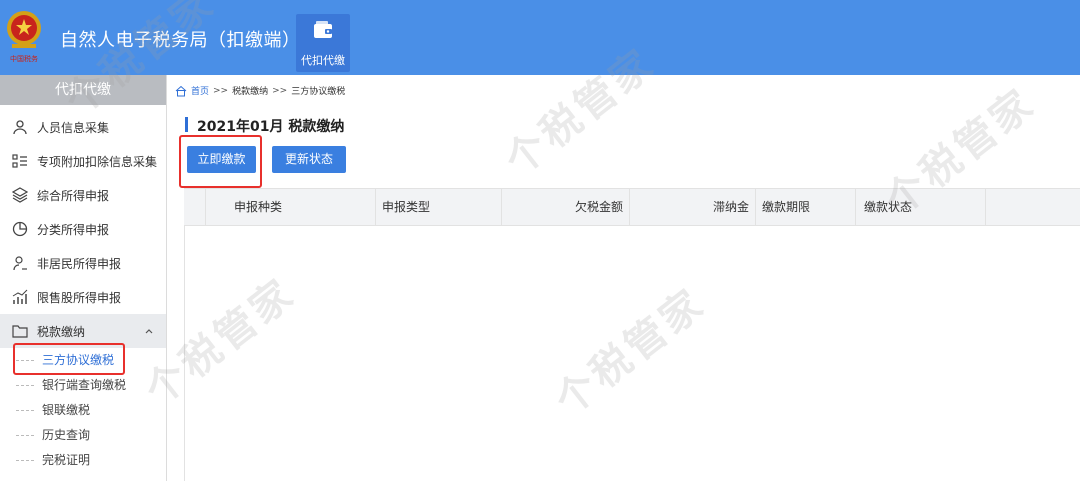  Describe the element at coordinates (20, 127) in the screenshot. I see `person-icon` at that location.